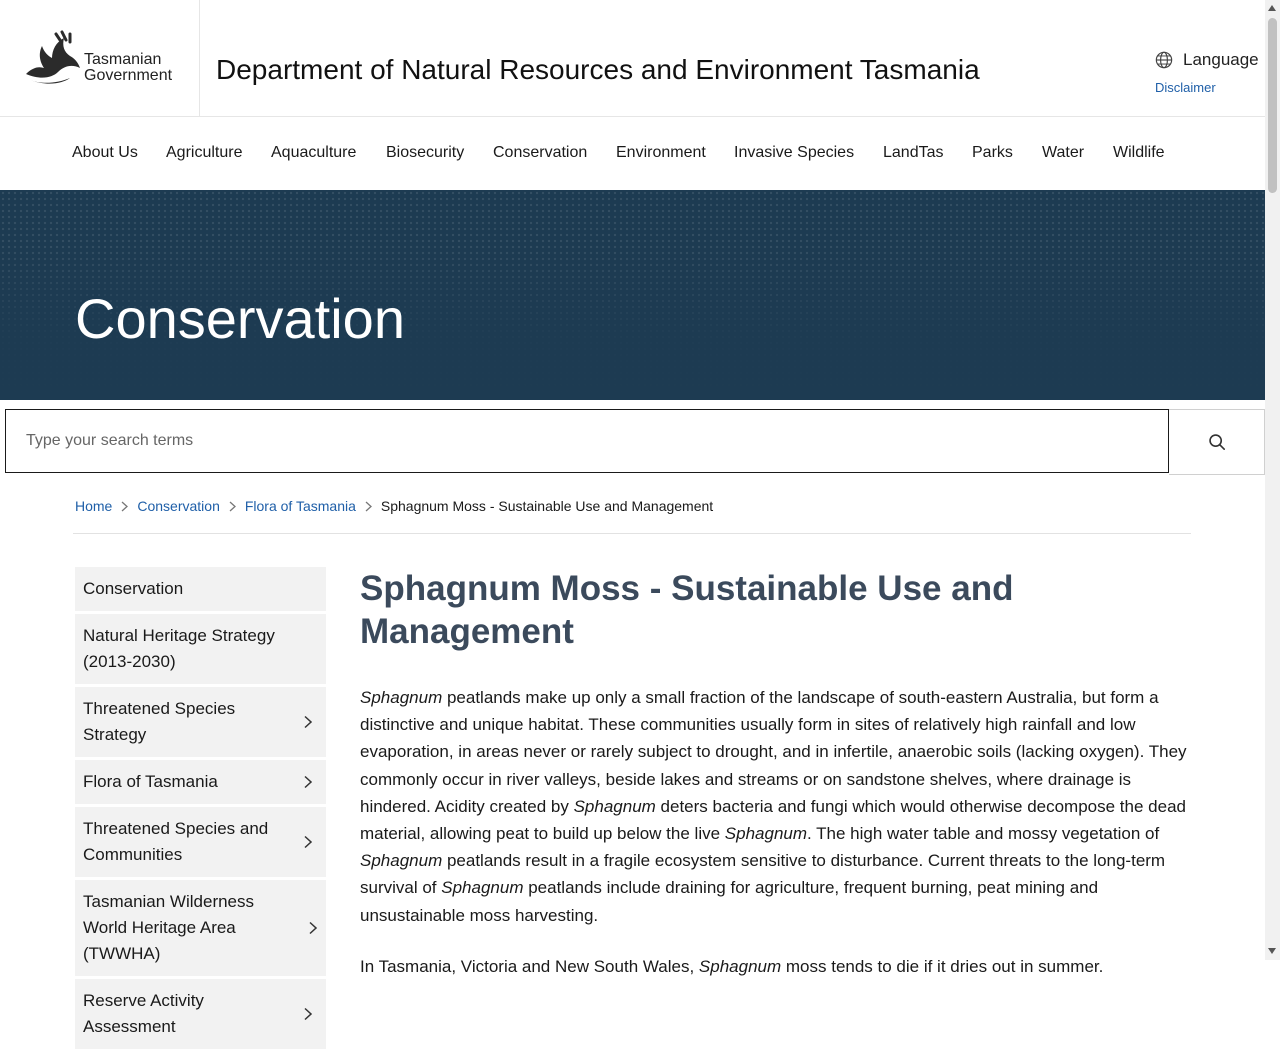 This screenshot has height=1052, width=1280. Describe the element at coordinates (105, 153) in the screenshot. I see `nav-item-about-us: About Us` at that location.